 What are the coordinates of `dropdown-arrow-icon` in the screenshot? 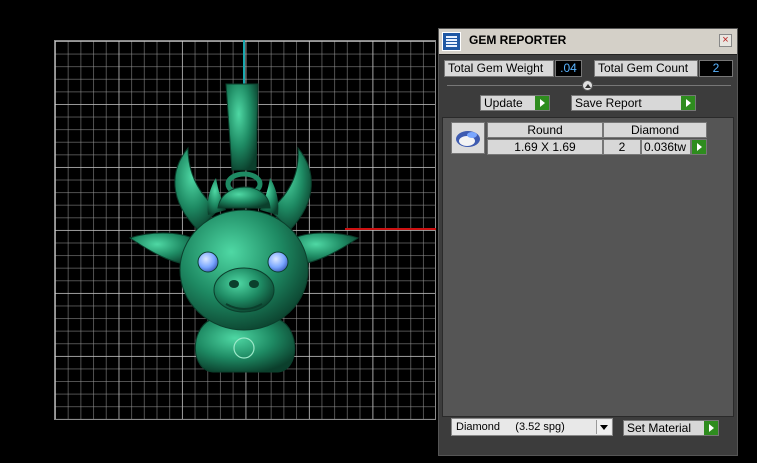 It's located at (603, 427).